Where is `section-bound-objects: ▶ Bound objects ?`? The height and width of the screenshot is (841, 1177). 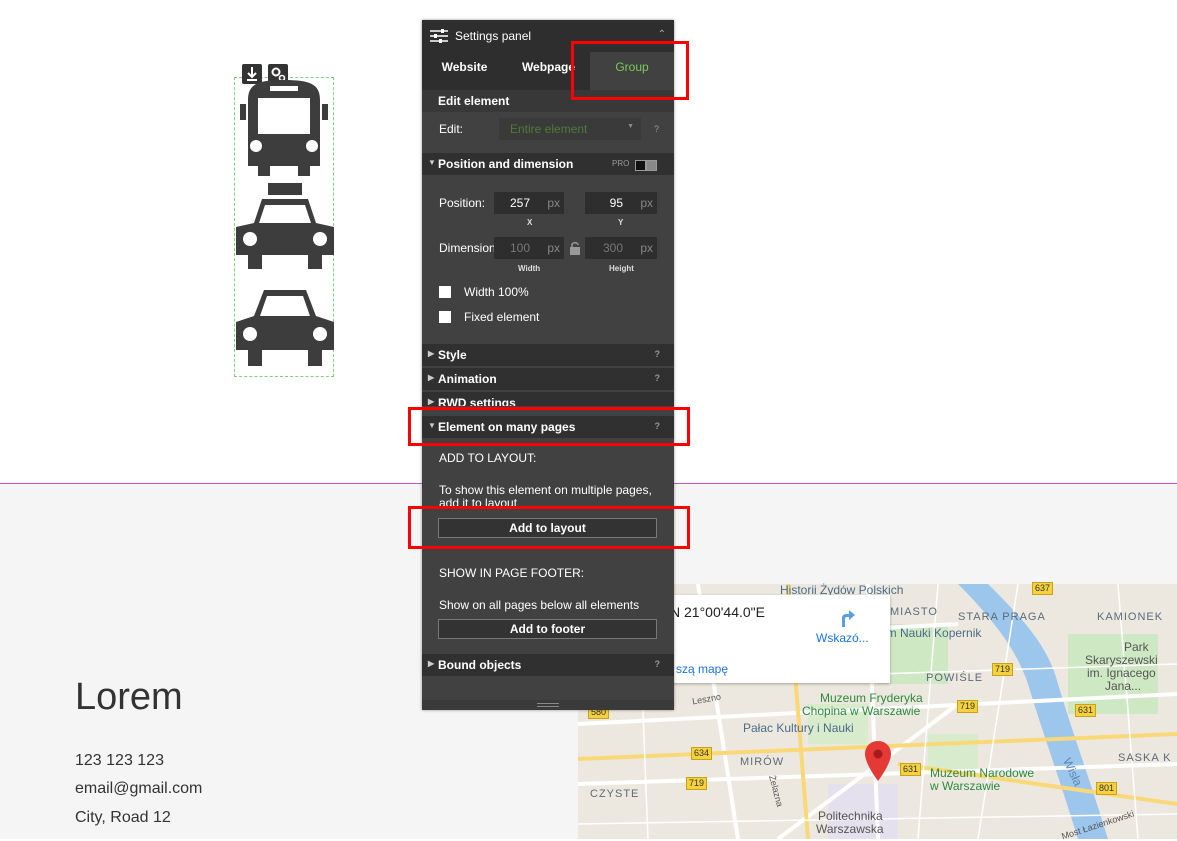 section-bound-objects: ▶ Bound objects ? is located at coordinates (548, 665).